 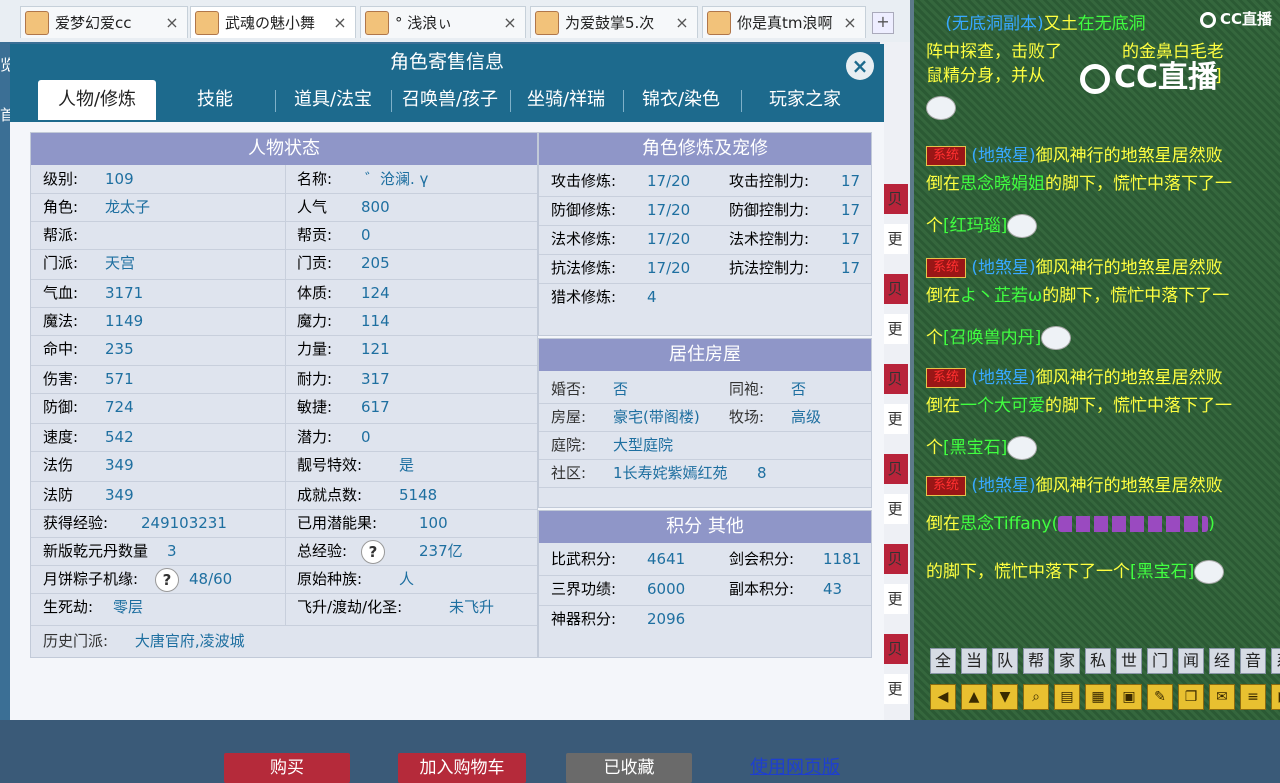 I want to click on status-value: 0, so click(x=366, y=437).